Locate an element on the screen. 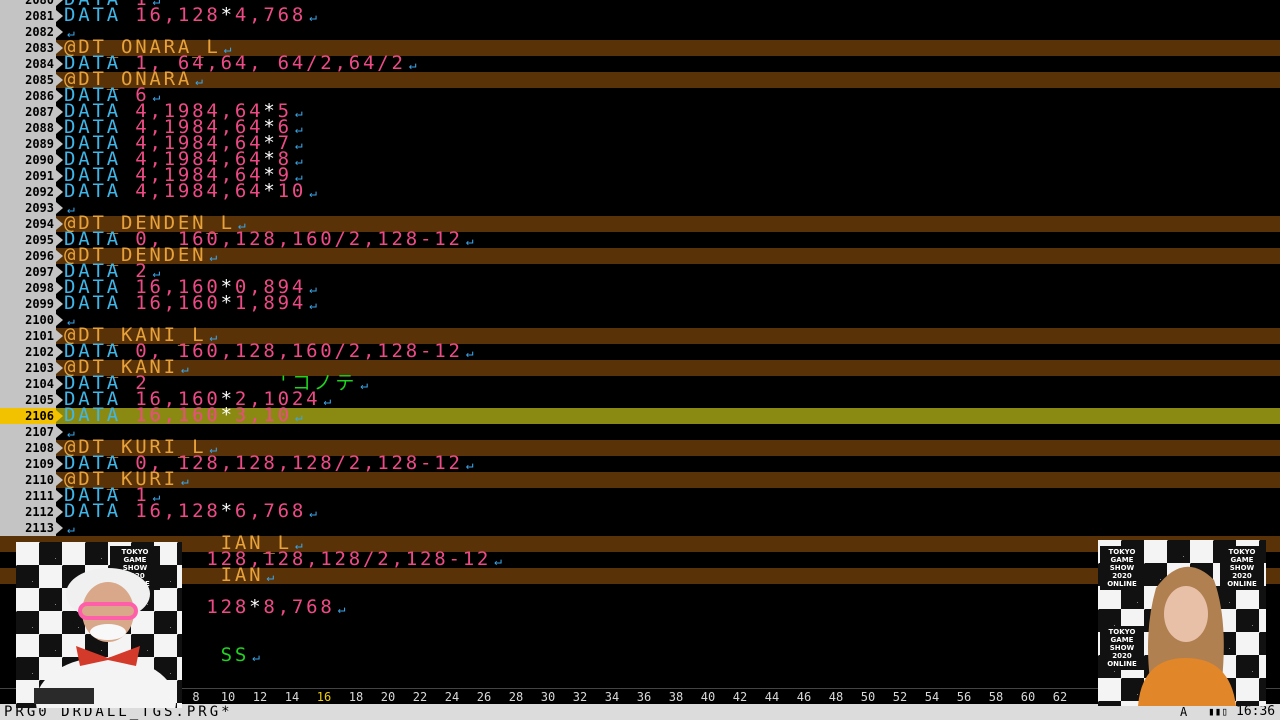 The image size is (1280, 720). code-line: 128*8,768 ↵ is located at coordinates (640, 607).